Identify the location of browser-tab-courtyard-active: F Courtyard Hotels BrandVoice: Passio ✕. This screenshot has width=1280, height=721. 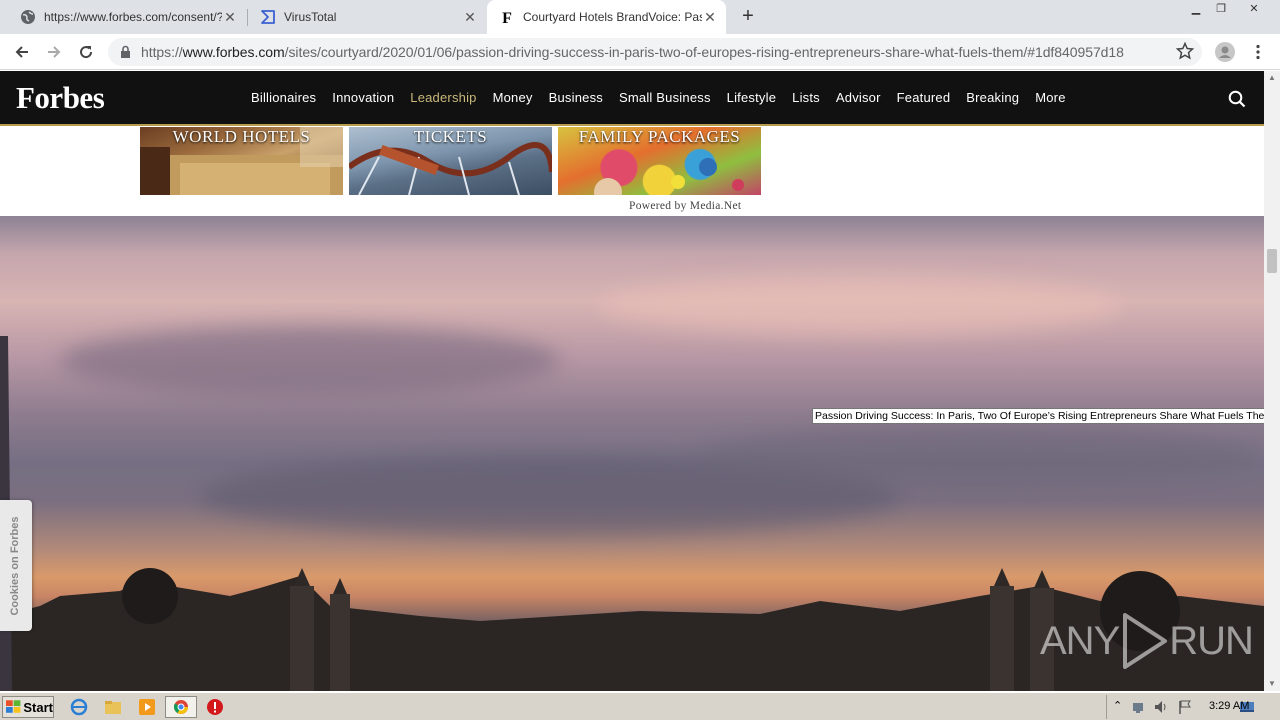
(606, 17).